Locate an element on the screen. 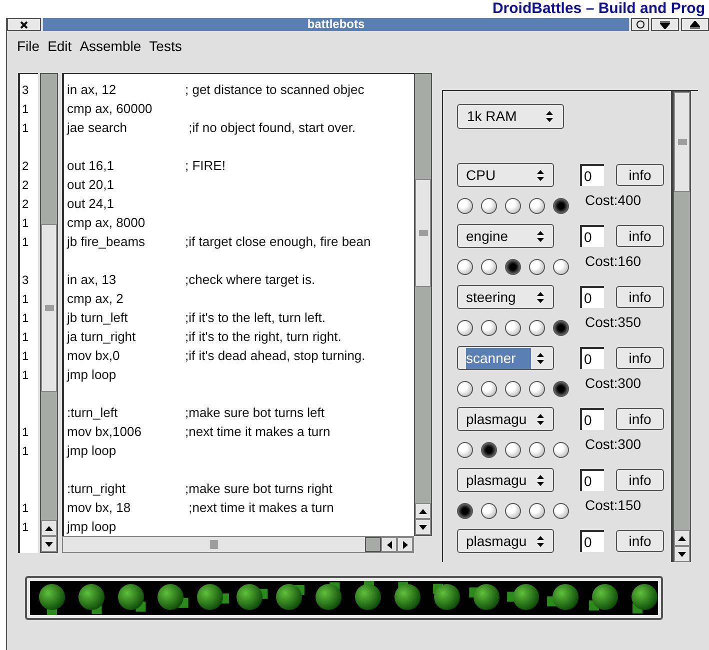  scroll-left-button is located at coordinates (389, 544).